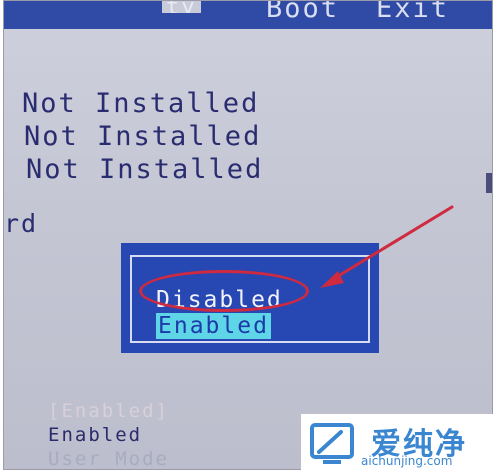 This screenshot has height=476, width=500. Describe the element at coordinates (399, 444) in the screenshot. I see `site-watermark: 爱纯净 aichunjing.com` at that location.